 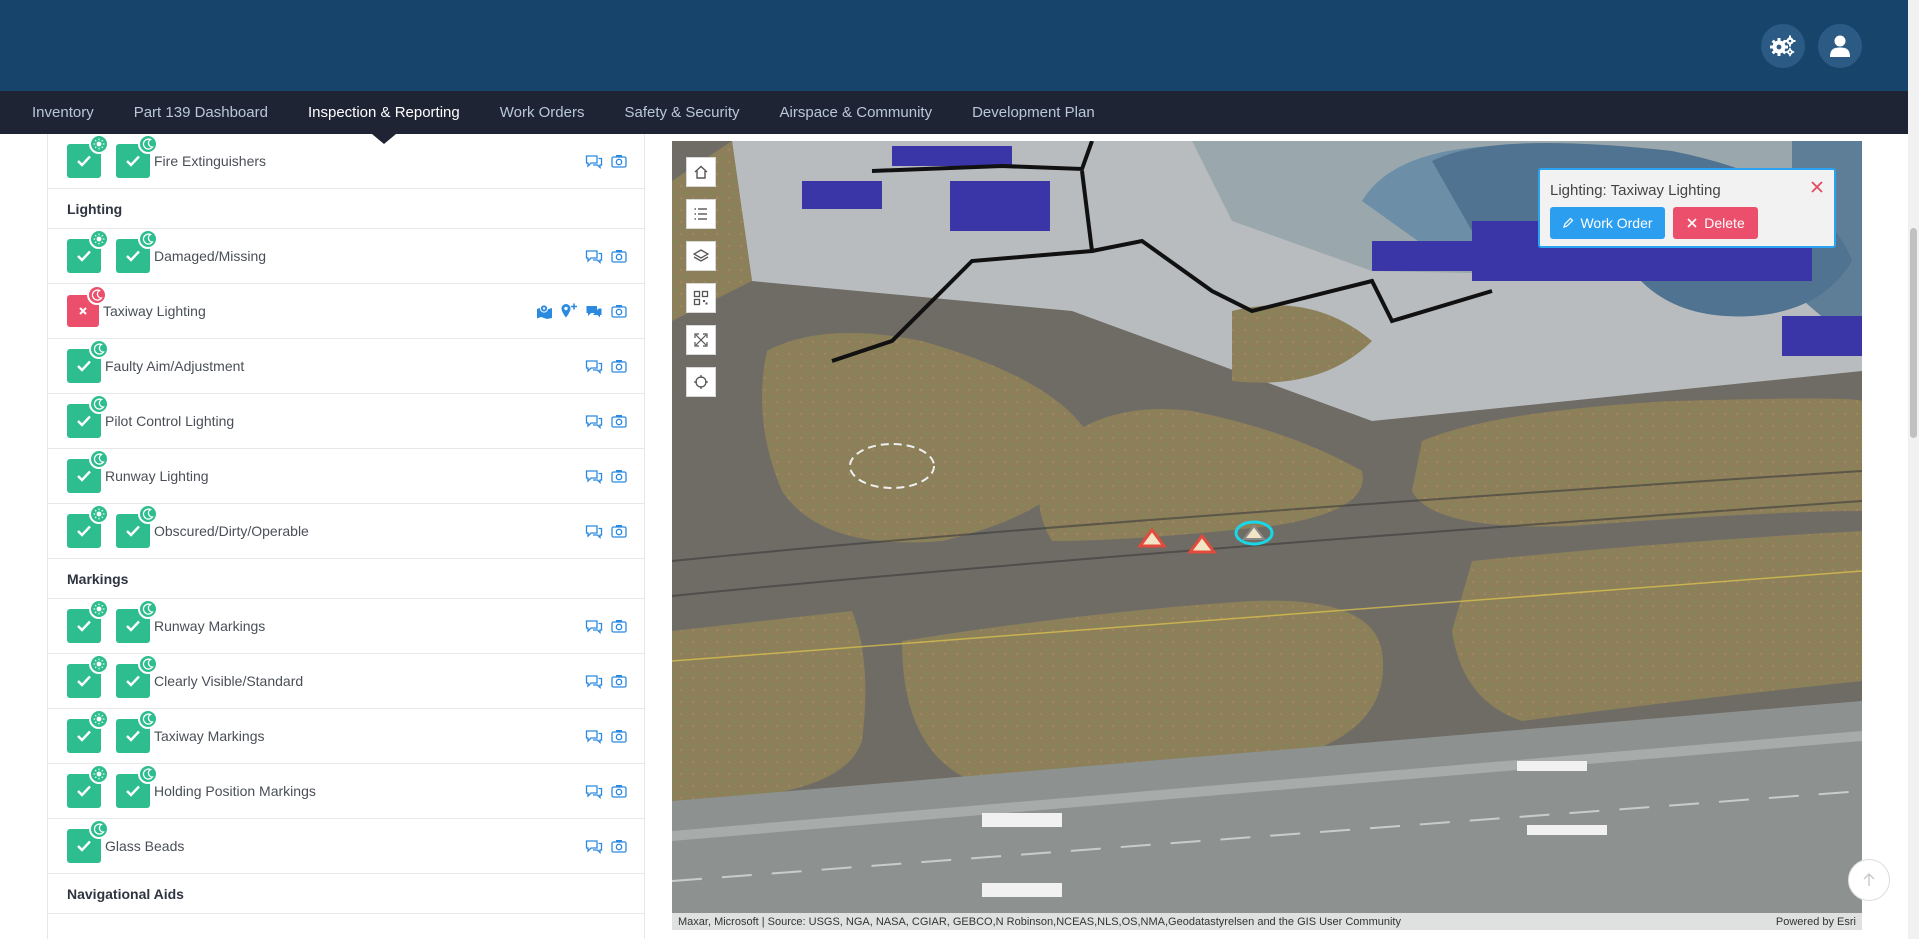 I want to click on x-icon, so click(x=83, y=311).